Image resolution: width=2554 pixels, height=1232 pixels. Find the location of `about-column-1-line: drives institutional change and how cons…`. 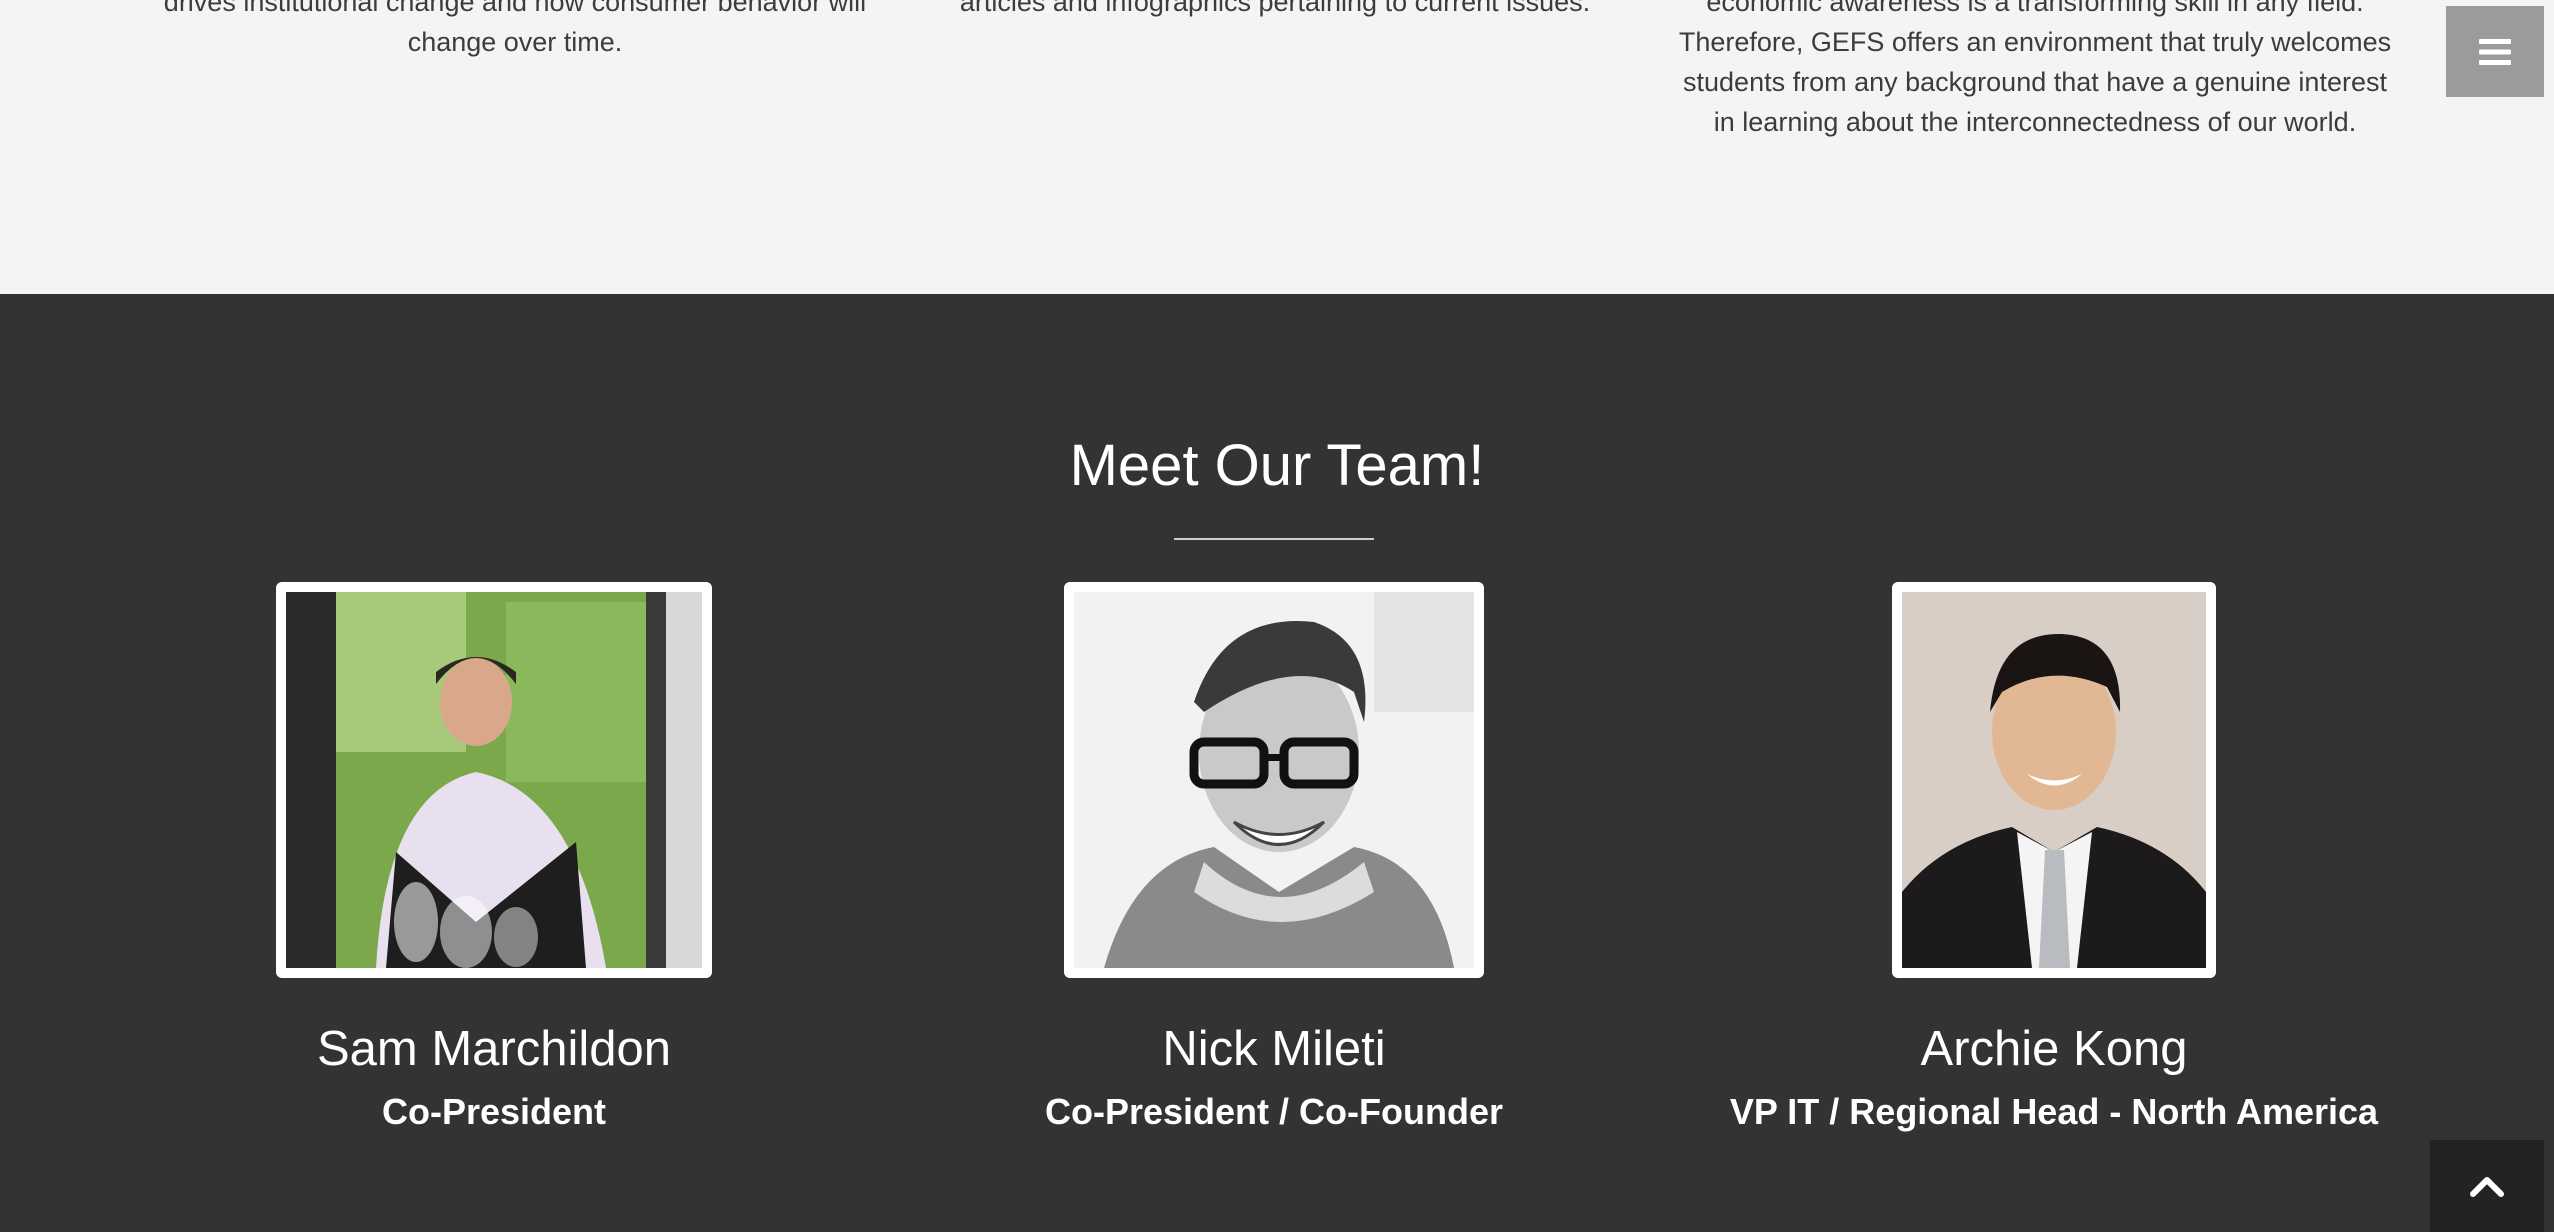

about-column-1-line: drives institutional change and how cons… is located at coordinates (515, 8).